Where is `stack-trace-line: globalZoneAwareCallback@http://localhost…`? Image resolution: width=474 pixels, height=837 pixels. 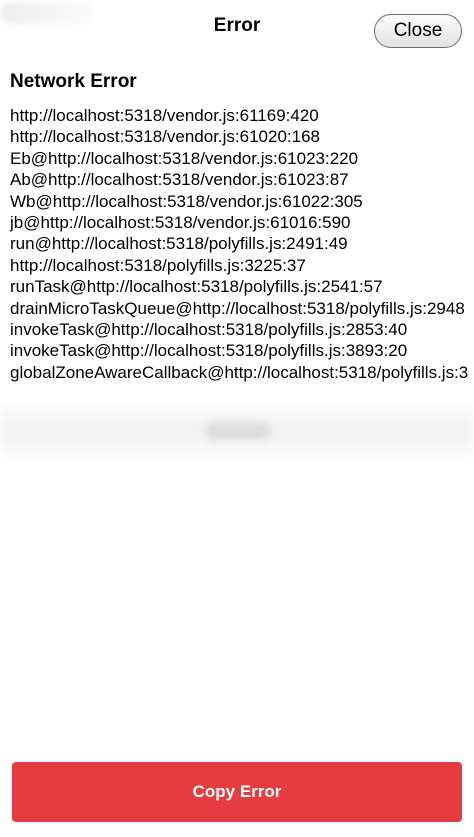 stack-trace-line: globalZoneAwareCallback@http://localhost… is located at coordinates (239, 372).